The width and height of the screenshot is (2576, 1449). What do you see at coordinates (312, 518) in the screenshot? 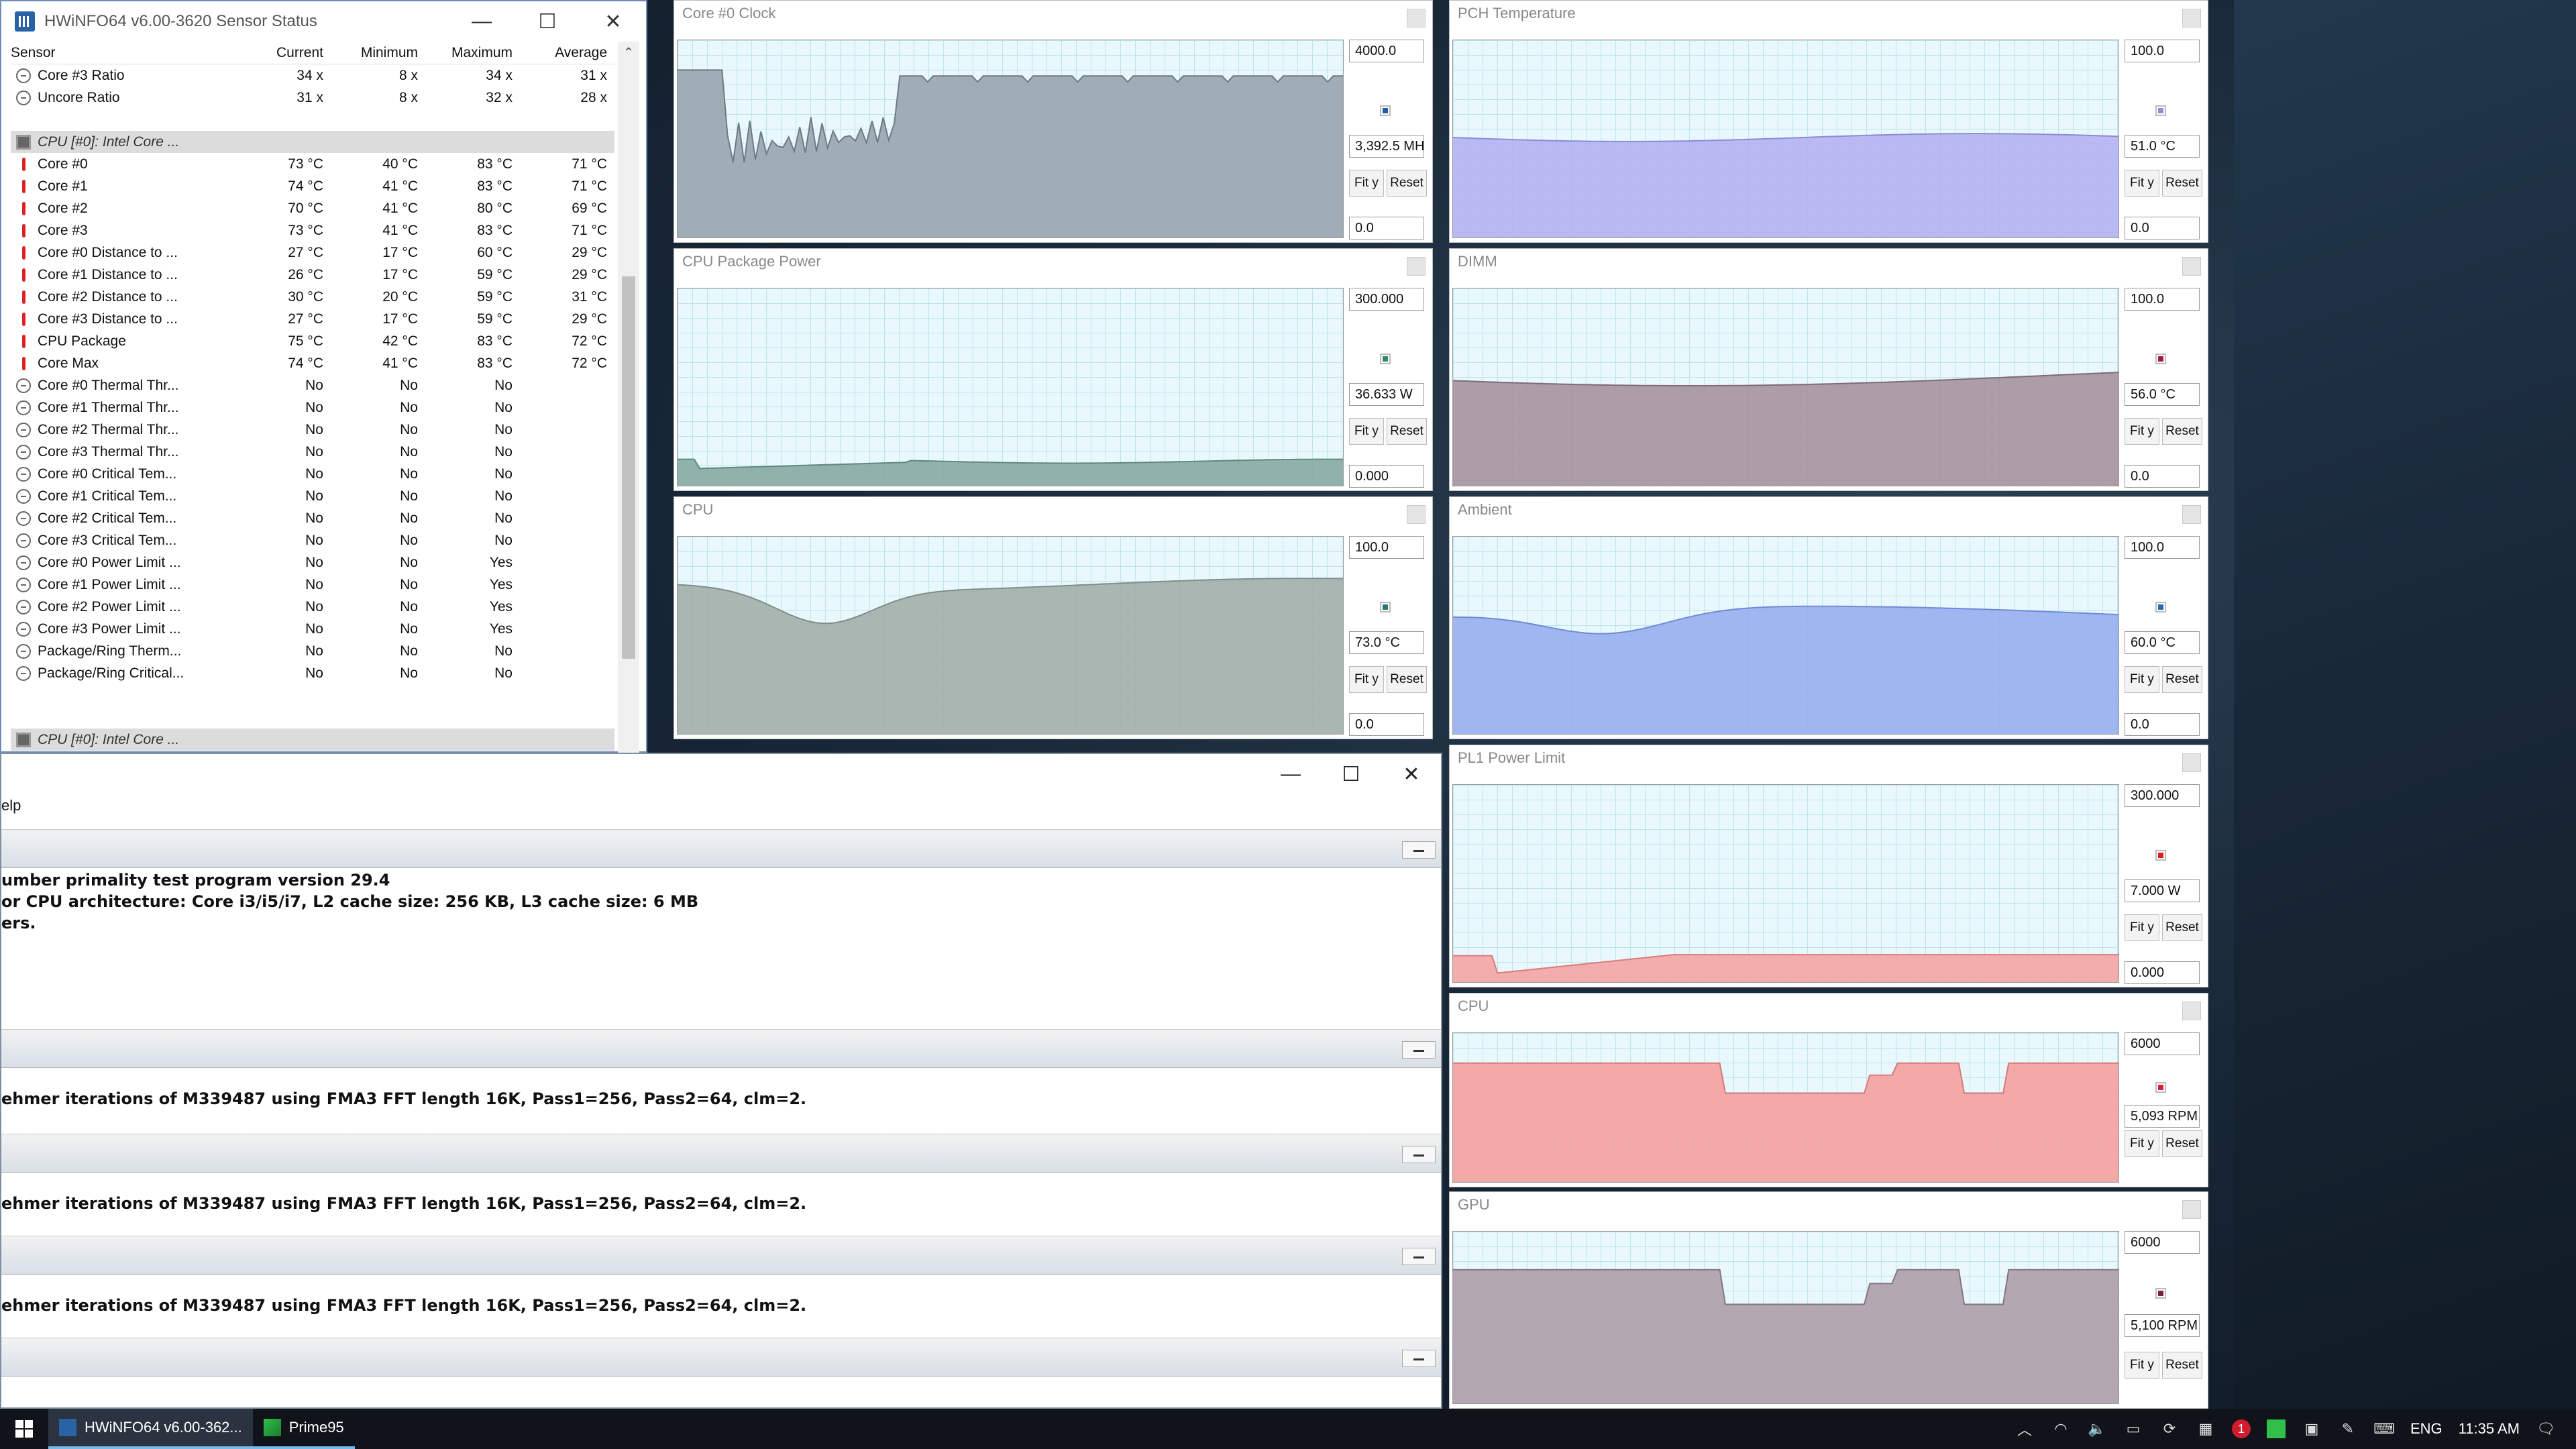
I see `sensor-row: Core #2 Critical Tem... No No No` at bounding box center [312, 518].